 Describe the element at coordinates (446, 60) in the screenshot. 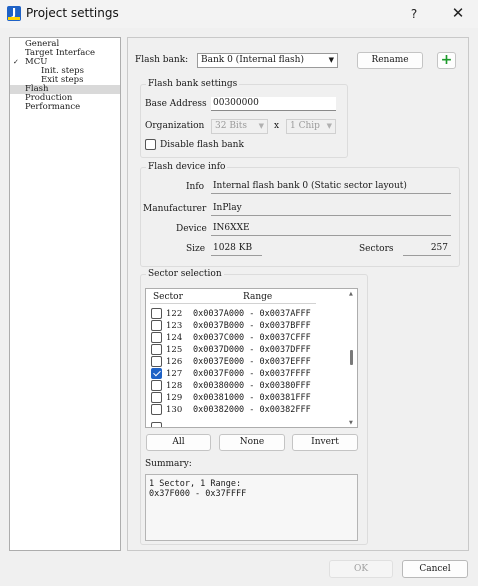

I see `add-bank-button: +` at that location.